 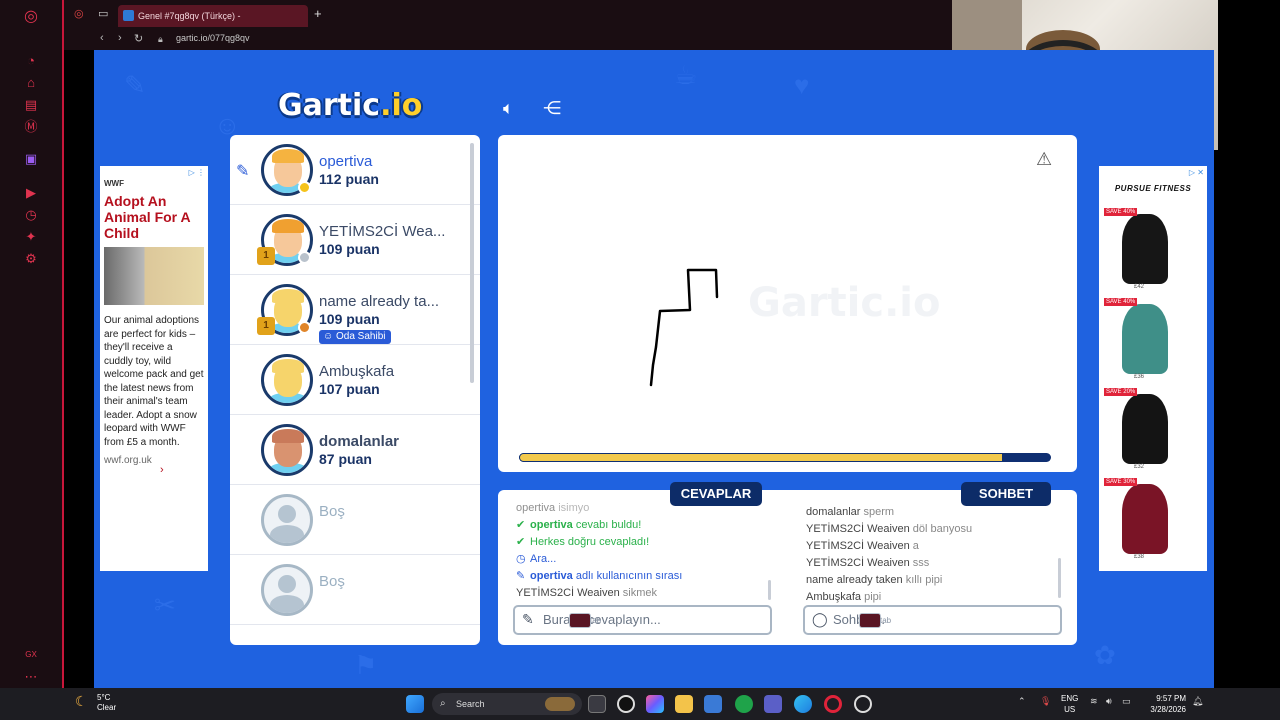 What do you see at coordinates (472, 263) in the screenshot?
I see `players-scrollbar` at bounding box center [472, 263].